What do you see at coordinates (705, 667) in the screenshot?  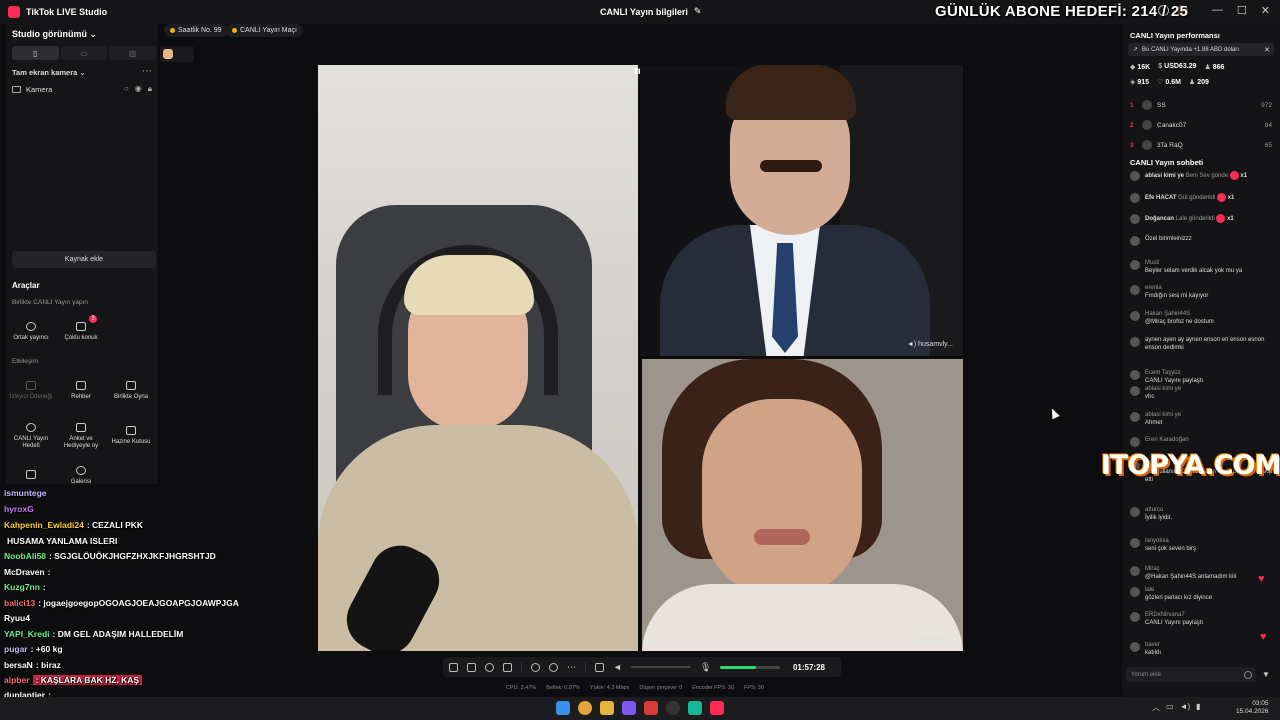 I see `microphone-icon: 🎙︎` at bounding box center [705, 667].